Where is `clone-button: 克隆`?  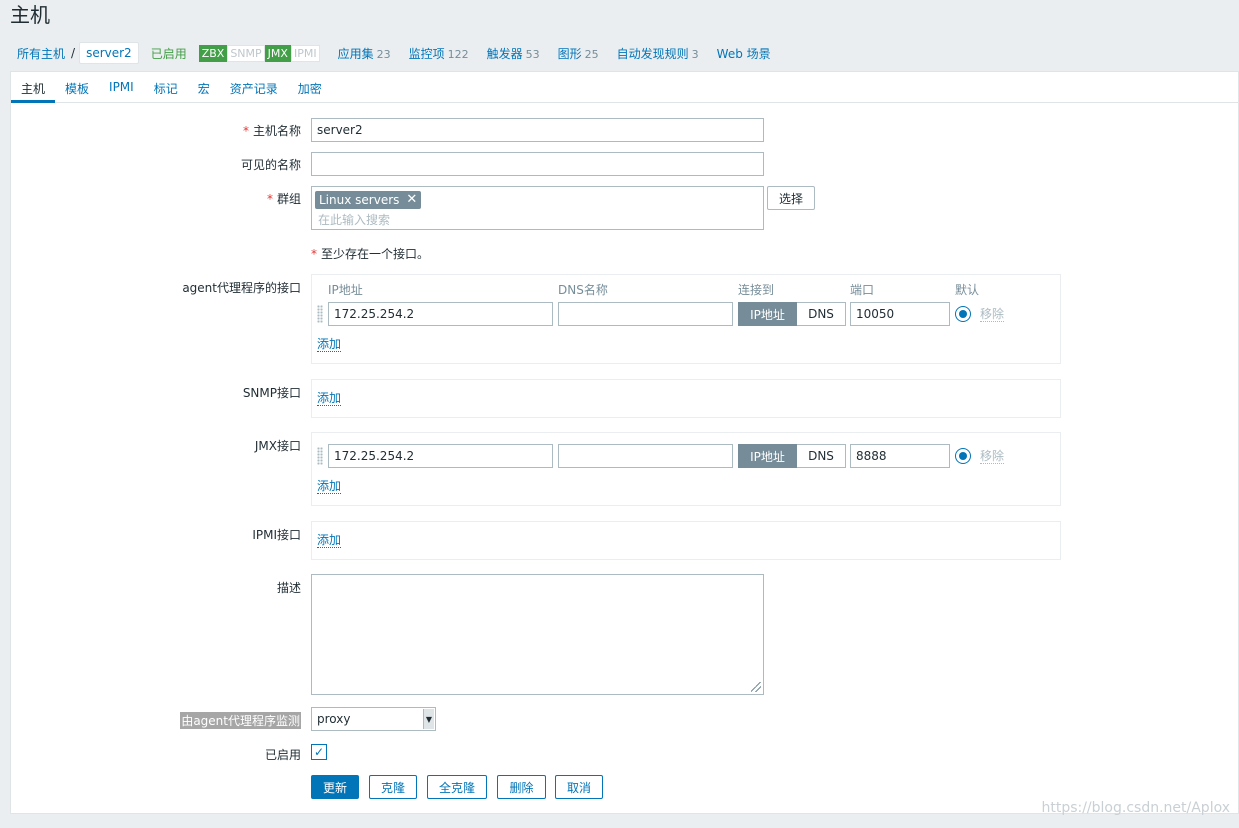
clone-button: 克隆 is located at coordinates (393, 787).